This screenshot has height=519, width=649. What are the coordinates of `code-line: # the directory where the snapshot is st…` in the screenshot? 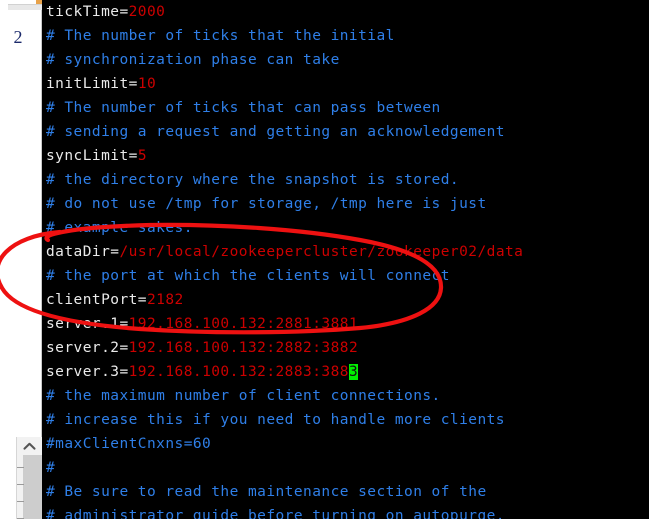 It's located at (347, 180).